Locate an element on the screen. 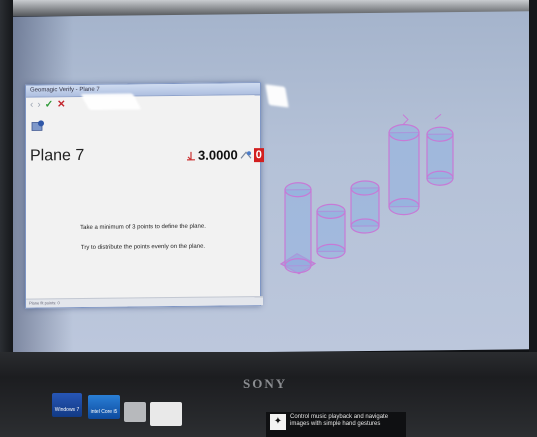  intel-sticker-label: intel Core i5 is located at coordinates (104, 412).